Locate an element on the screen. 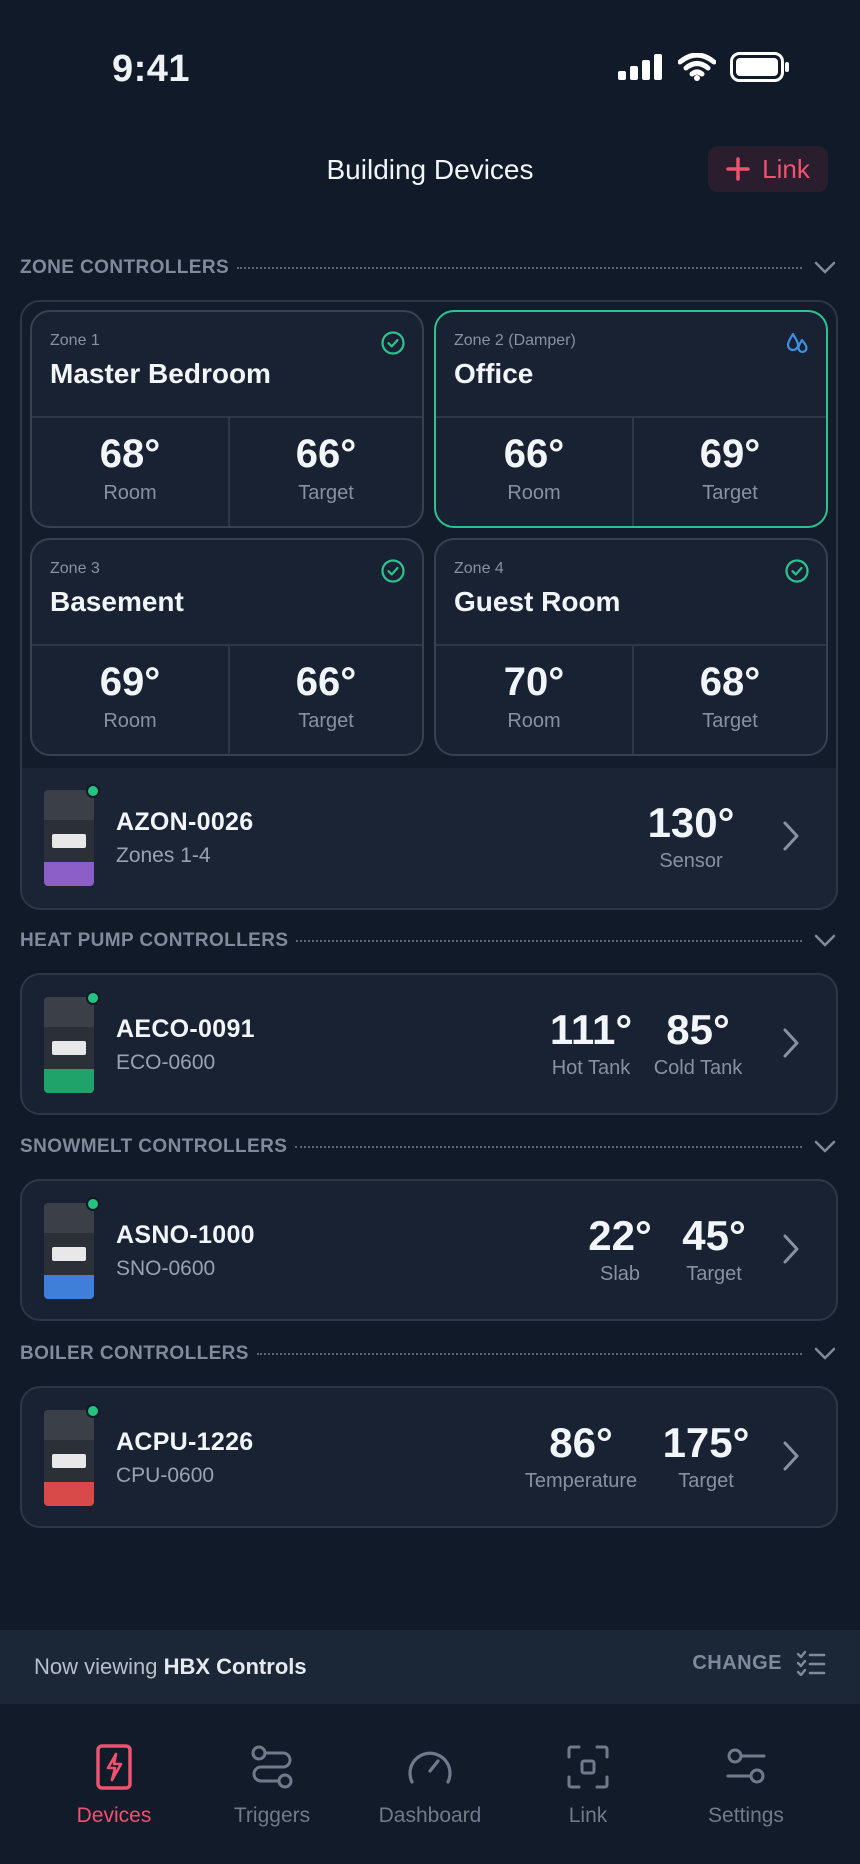  target-temp-value: 68° is located at coordinates (730, 682).